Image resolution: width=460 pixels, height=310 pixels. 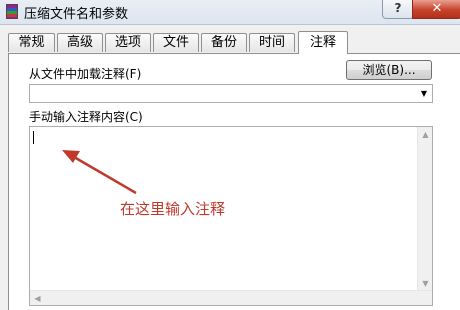 What do you see at coordinates (173, 209) in the screenshot?
I see `annotation-text: 在这里输入注释` at bounding box center [173, 209].